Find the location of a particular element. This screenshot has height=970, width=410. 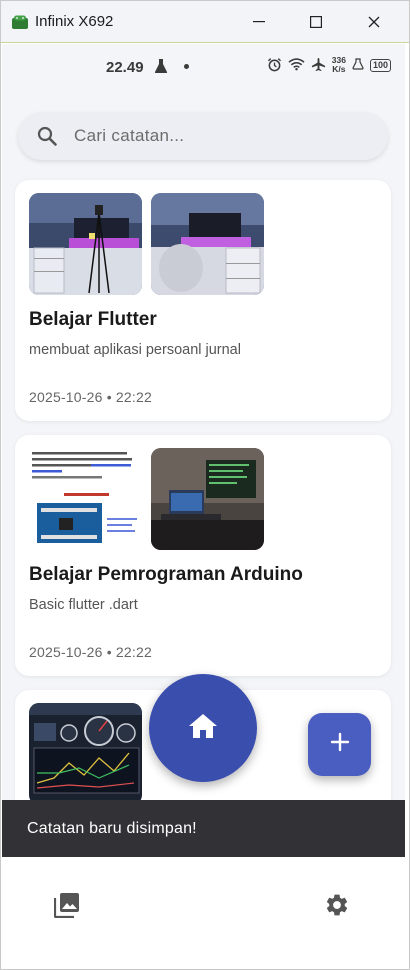

maximize-button is located at coordinates (316, 22).